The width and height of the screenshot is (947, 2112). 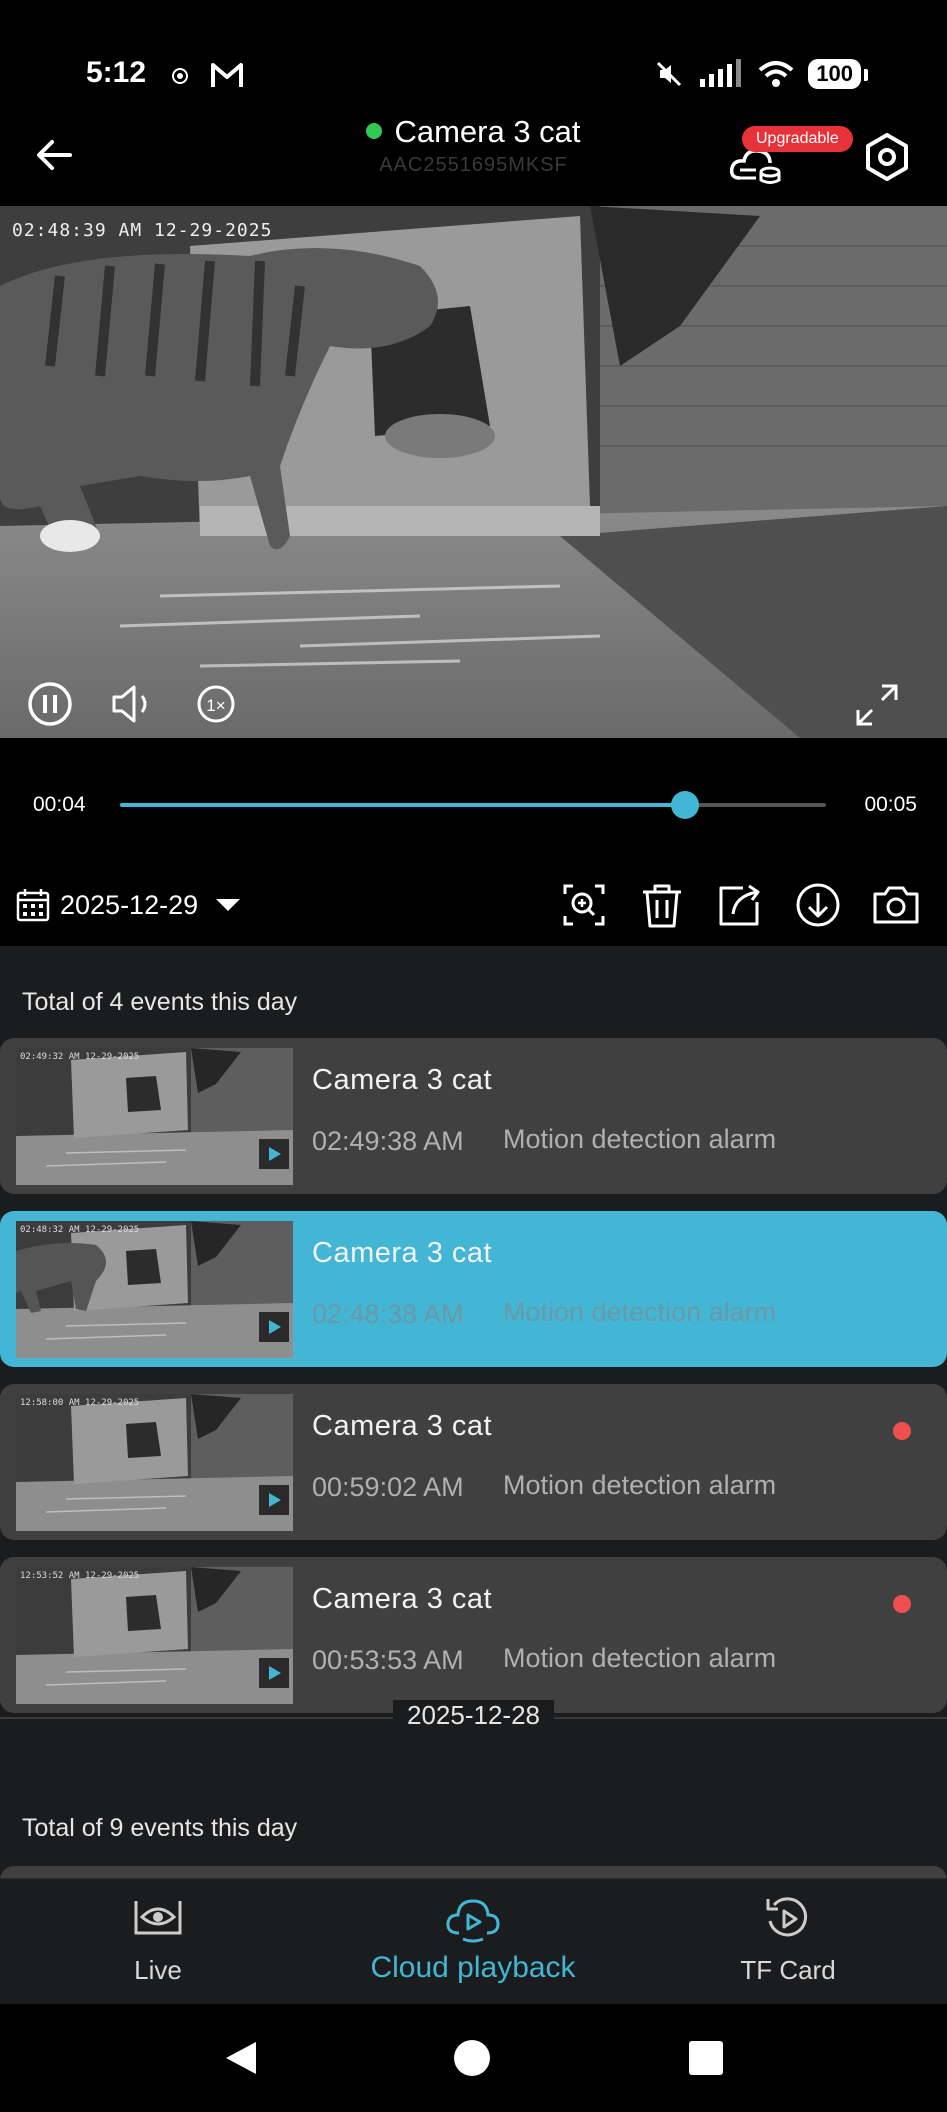 What do you see at coordinates (227, 75) in the screenshot?
I see `gmail-icon` at bounding box center [227, 75].